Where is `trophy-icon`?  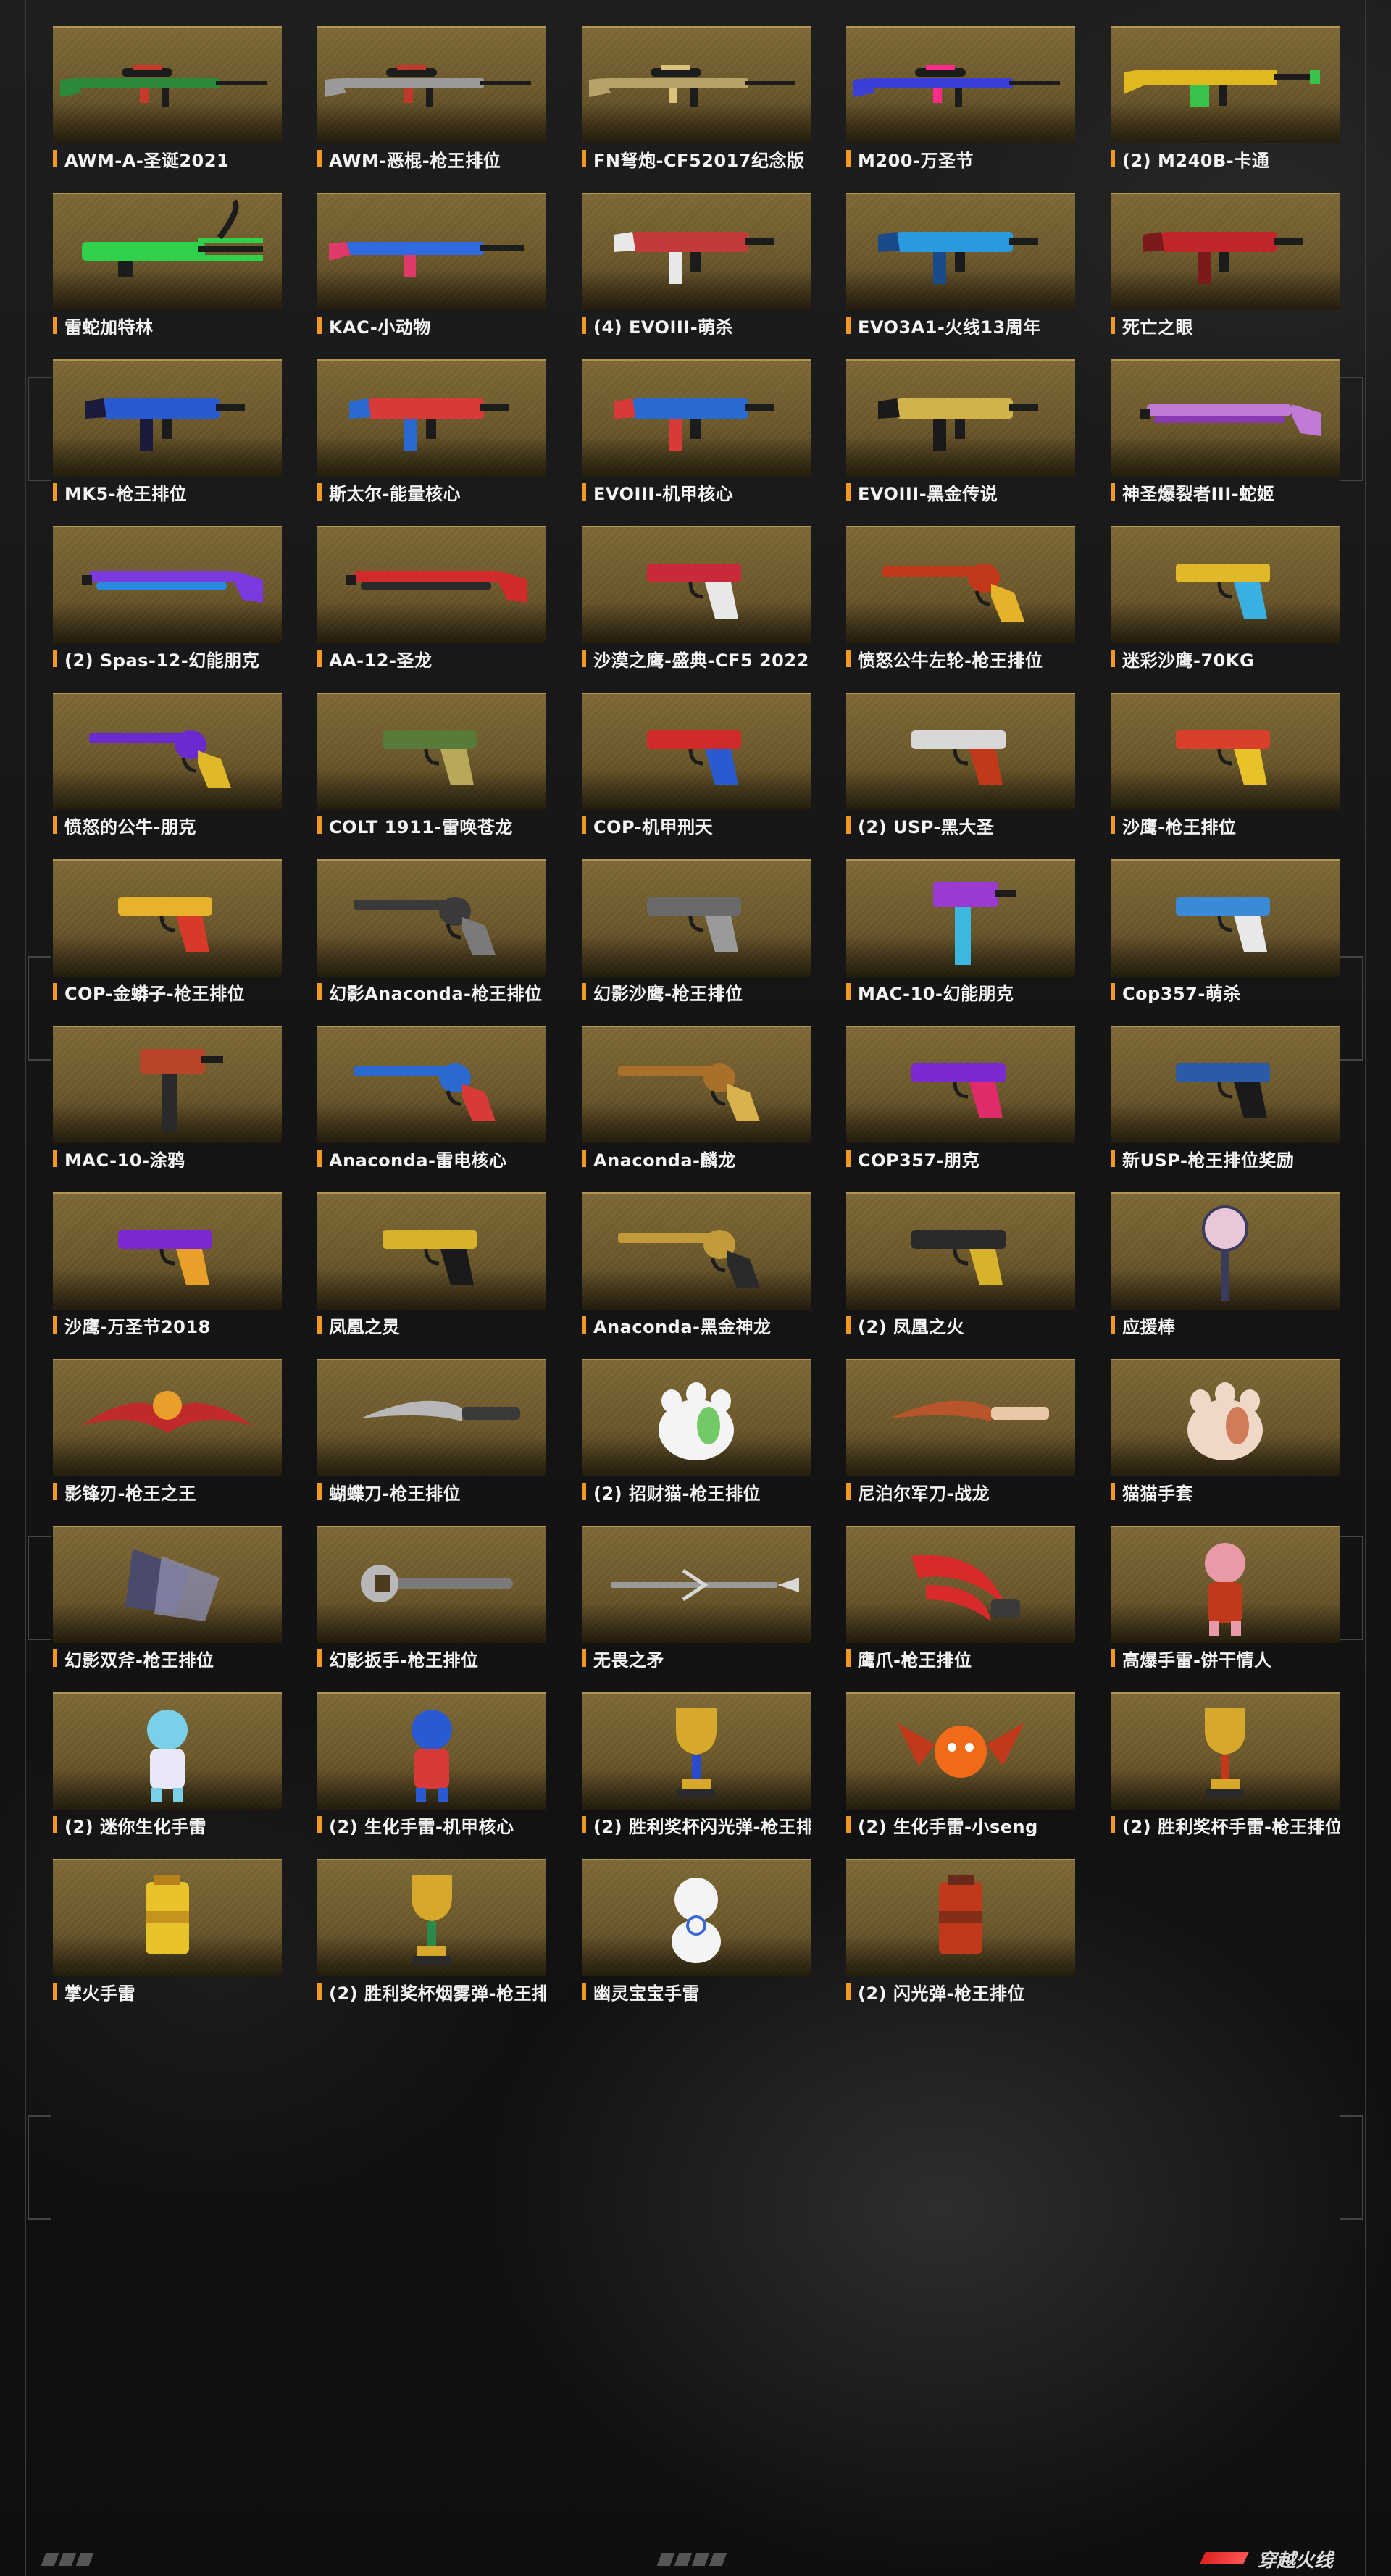
trophy-icon is located at coordinates (1226, 1752).